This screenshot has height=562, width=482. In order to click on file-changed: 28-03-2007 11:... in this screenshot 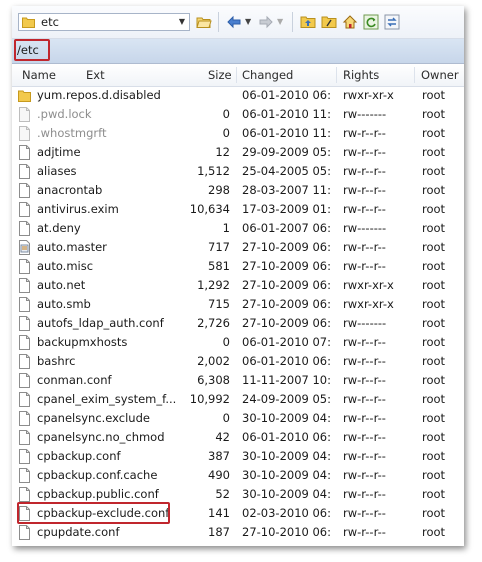, I will do `click(287, 190)`.